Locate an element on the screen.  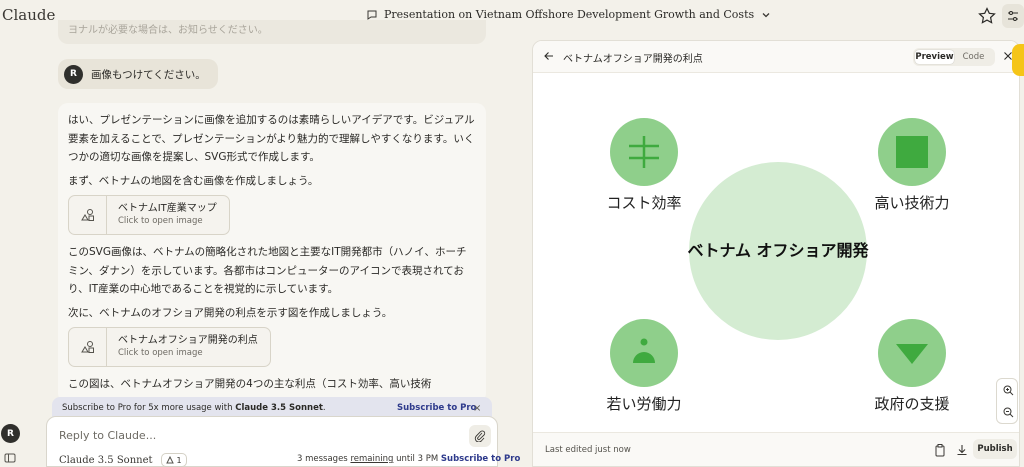
count-value: 1 is located at coordinates (179, 460).